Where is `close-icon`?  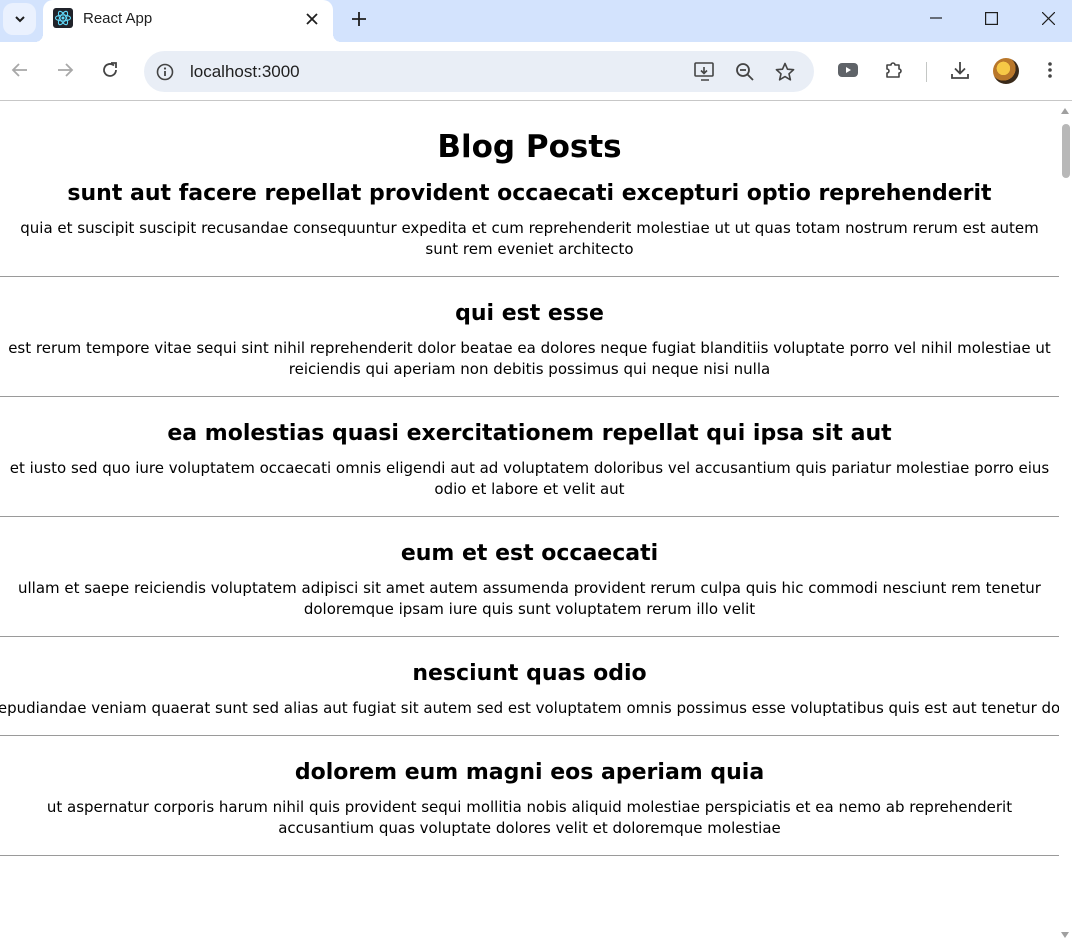
close-icon is located at coordinates (312, 19).